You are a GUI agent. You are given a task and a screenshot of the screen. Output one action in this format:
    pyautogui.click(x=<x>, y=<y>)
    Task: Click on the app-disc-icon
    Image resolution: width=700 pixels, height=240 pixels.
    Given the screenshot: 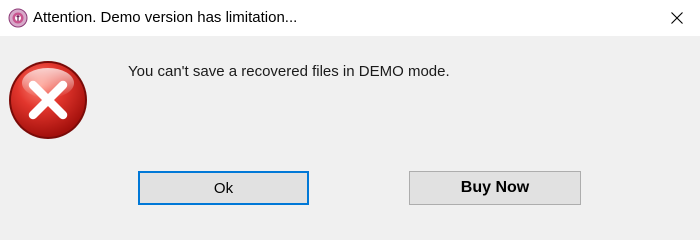 What is the action you would take?
    pyautogui.click(x=18, y=18)
    